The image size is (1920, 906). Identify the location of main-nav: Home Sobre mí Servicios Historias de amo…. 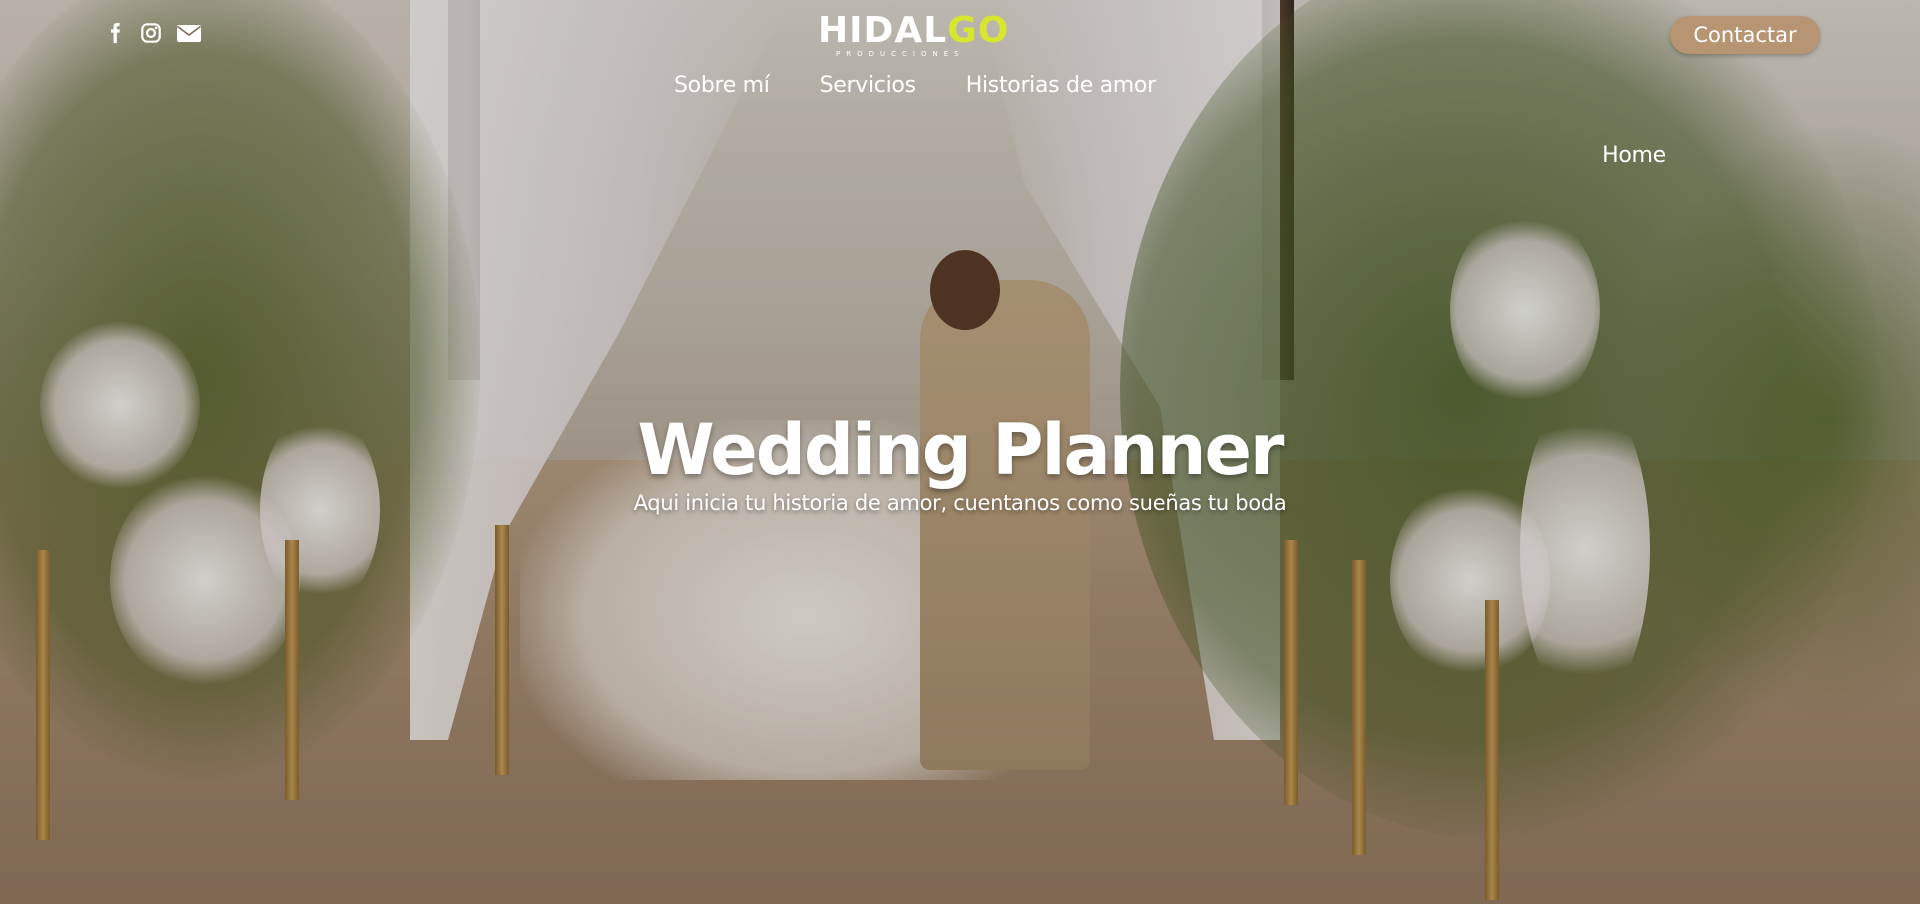
(1157, 119).